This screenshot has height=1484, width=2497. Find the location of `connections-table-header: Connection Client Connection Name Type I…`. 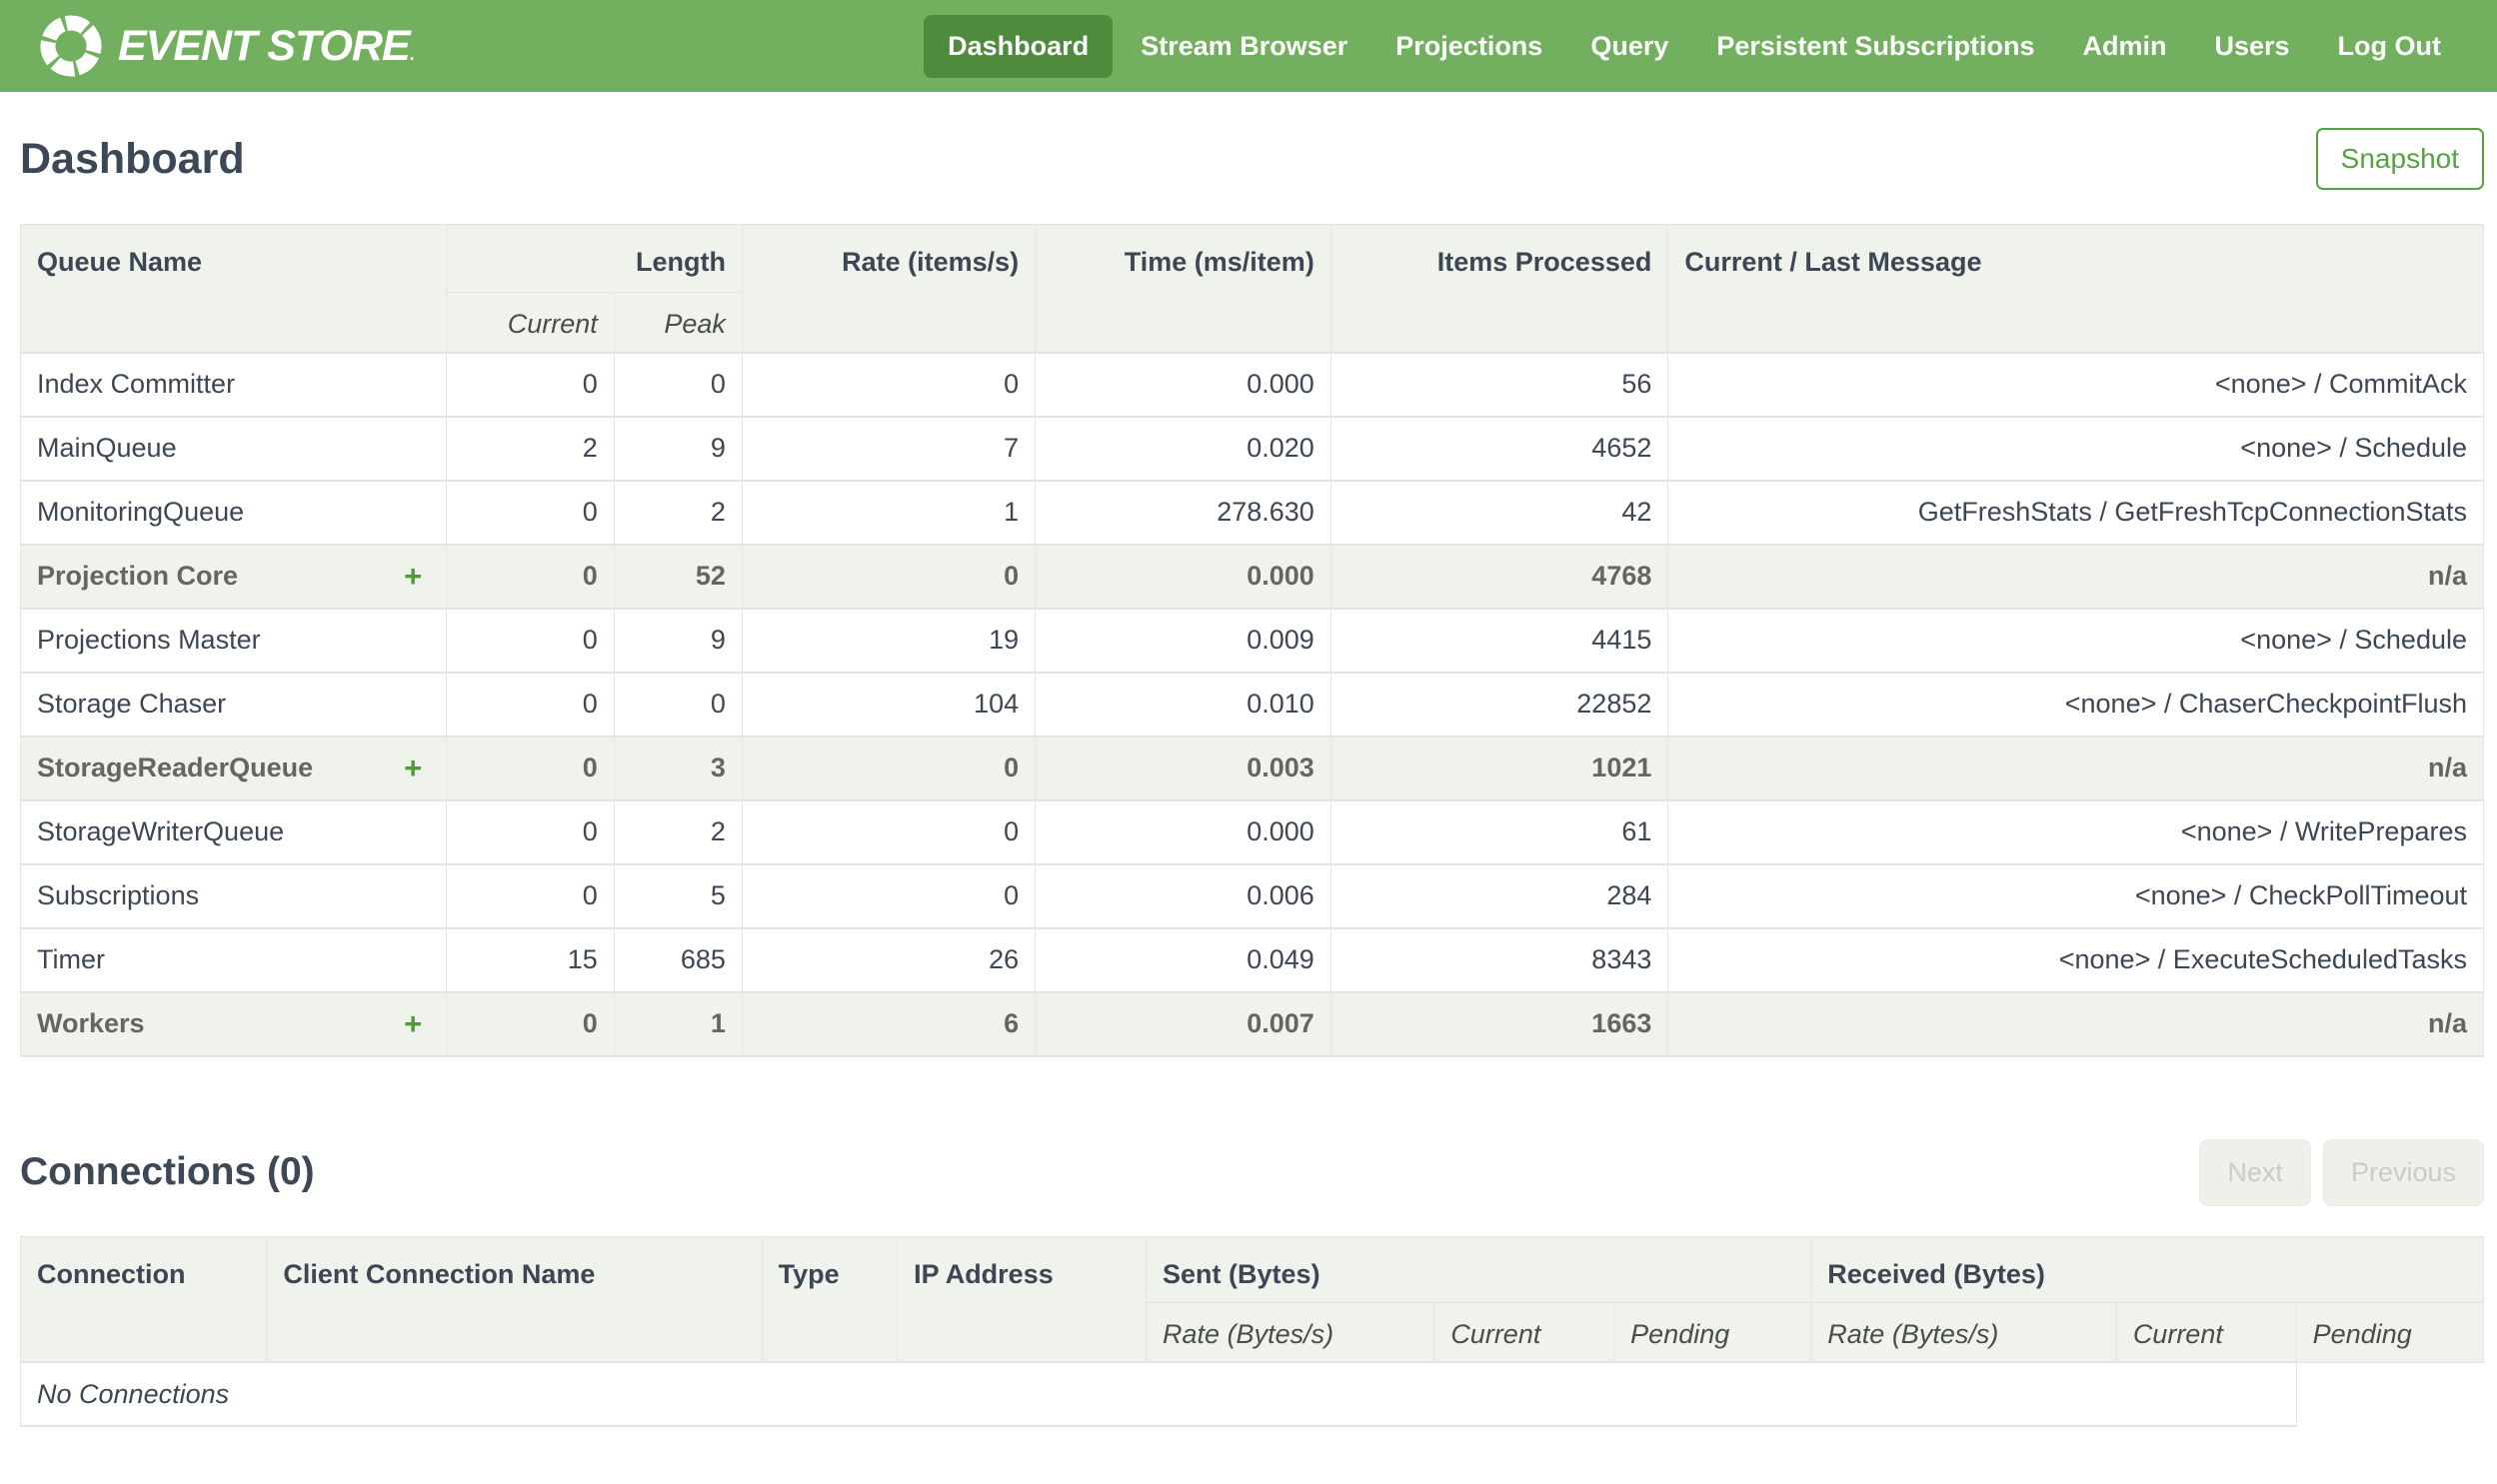

connections-table-header: Connection Client Connection Name Type I… is located at coordinates (1252, 1299).